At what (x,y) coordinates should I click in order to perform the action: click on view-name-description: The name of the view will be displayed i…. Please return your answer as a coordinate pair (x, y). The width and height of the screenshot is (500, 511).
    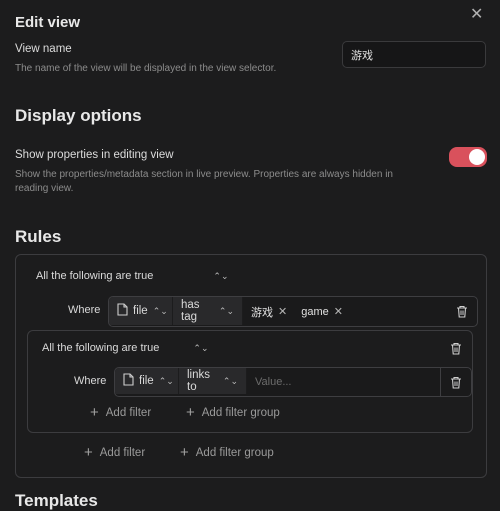
    Looking at the image, I should click on (146, 68).